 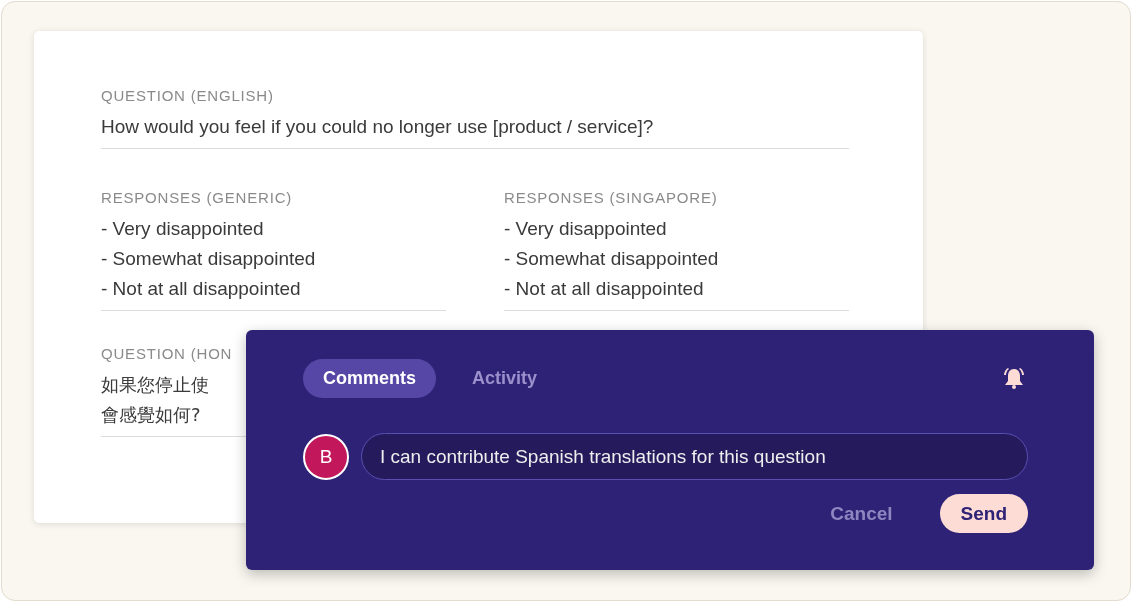 What do you see at coordinates (861, 513) in the screenshot?
I see `cancel-button: Cancel` at bounding box center [861, 513].